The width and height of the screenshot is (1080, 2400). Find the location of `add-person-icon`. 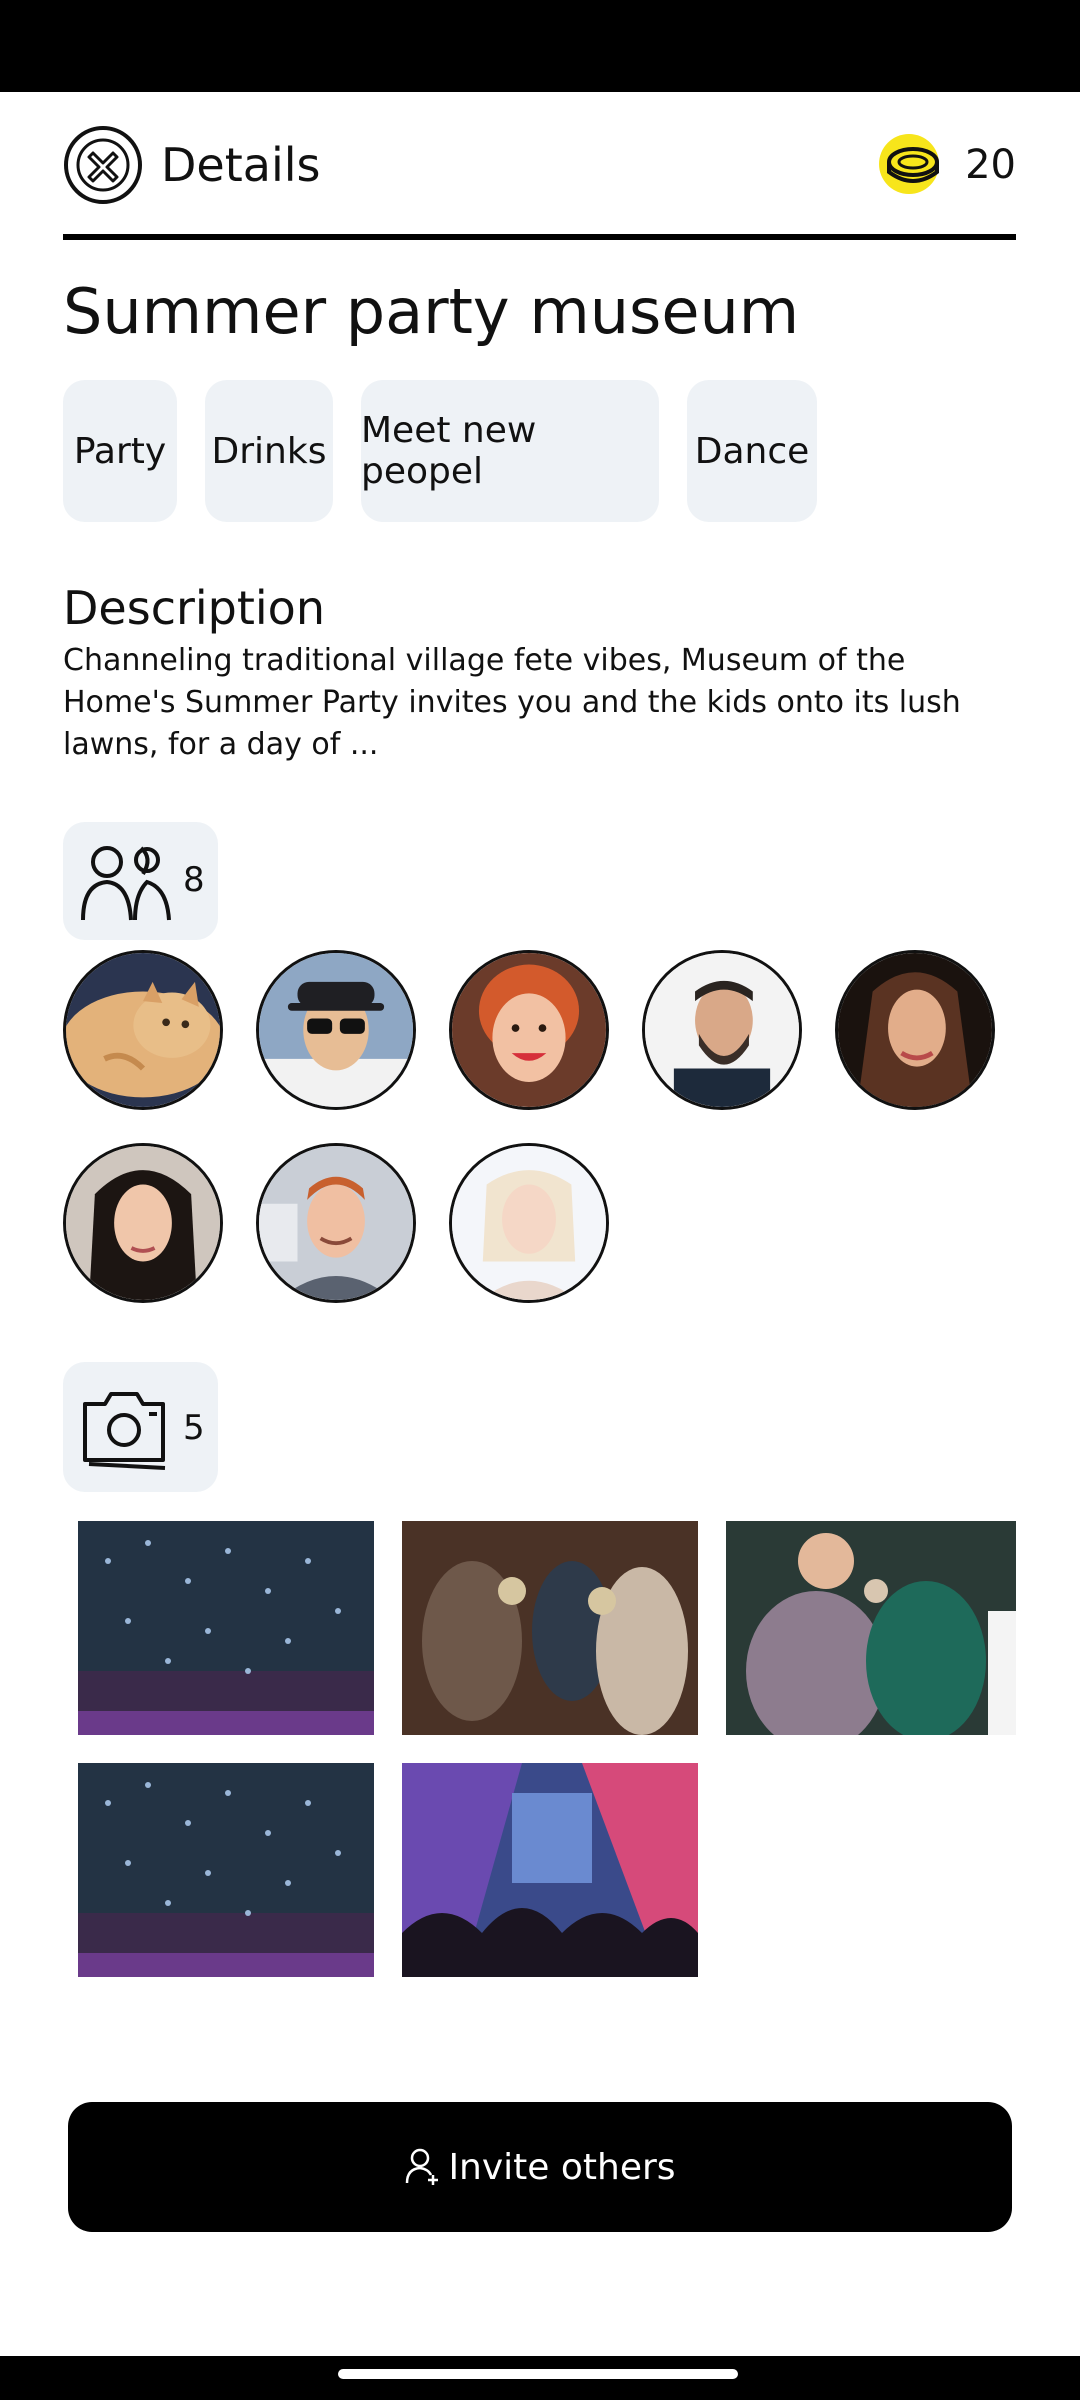

add-person-icon is located at coordinates (422, 2166).